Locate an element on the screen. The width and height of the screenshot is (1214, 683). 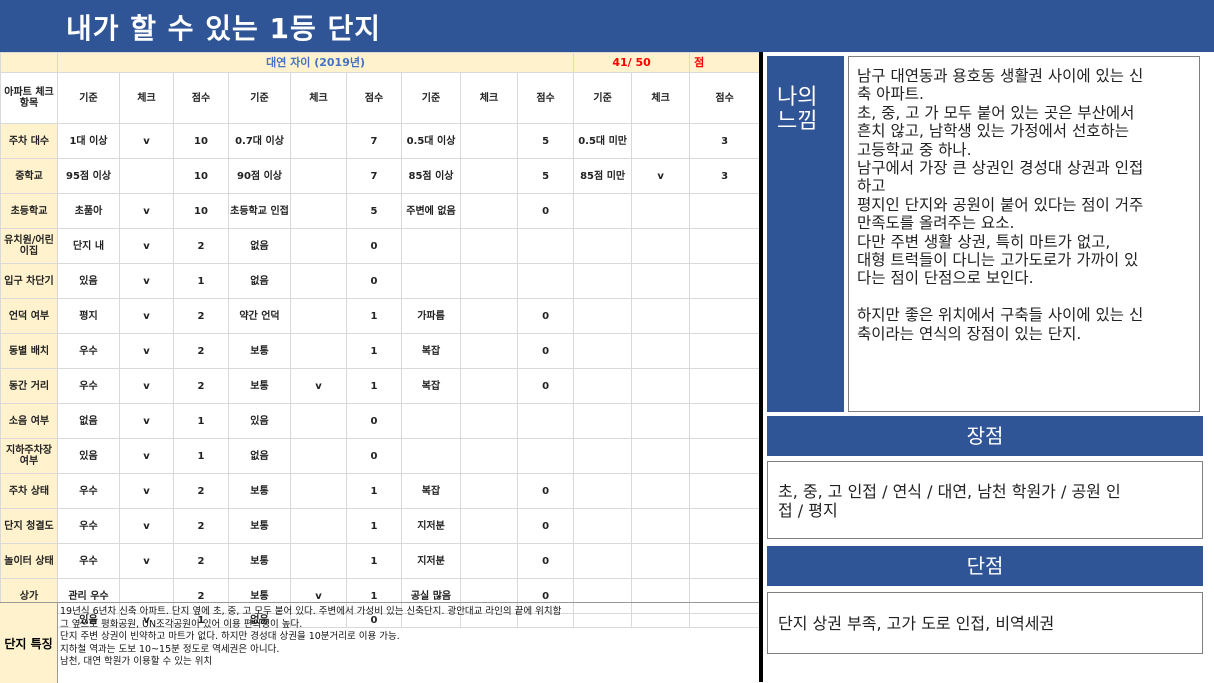
row-category: 주차 상태 is located at coordinates (29, 491).